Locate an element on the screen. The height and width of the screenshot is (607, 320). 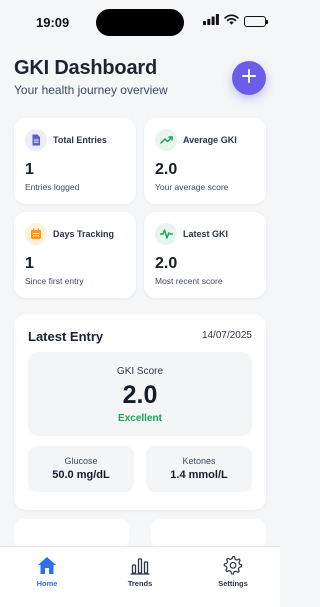
latest-entry-title: Latest Entry is located at coordinates (66, 336).